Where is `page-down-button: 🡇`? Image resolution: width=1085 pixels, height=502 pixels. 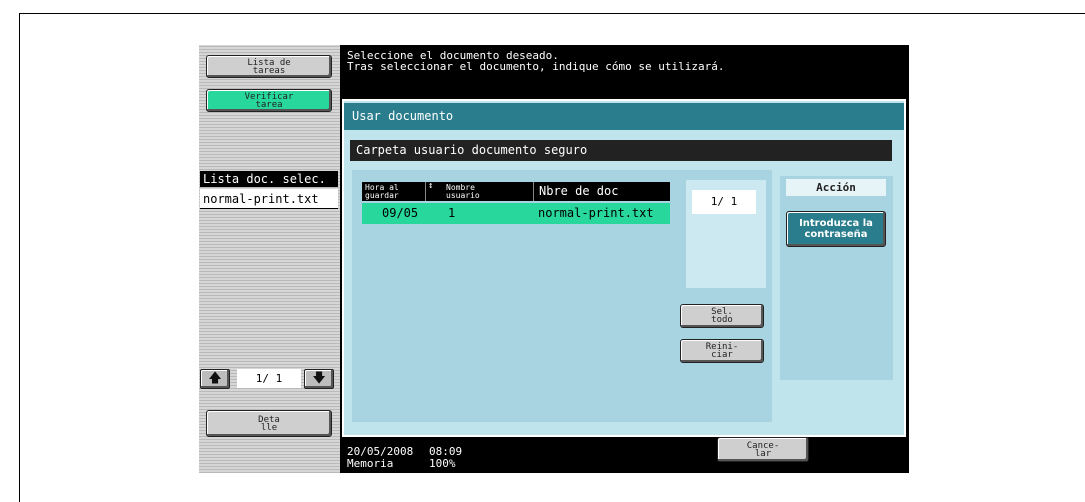
page-down-button: 🡇 is located at coordinates (319, 379).